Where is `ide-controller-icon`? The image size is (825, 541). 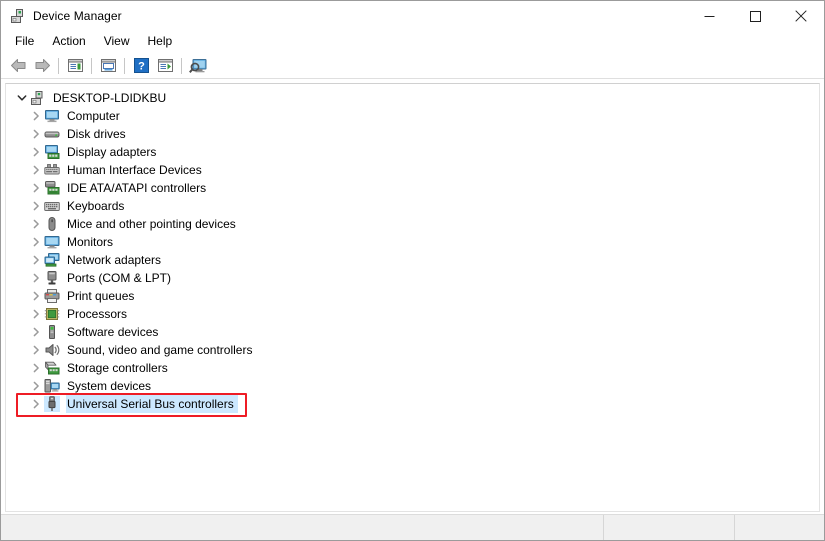
ide-controller-icon is located at coordinates (52, 188).